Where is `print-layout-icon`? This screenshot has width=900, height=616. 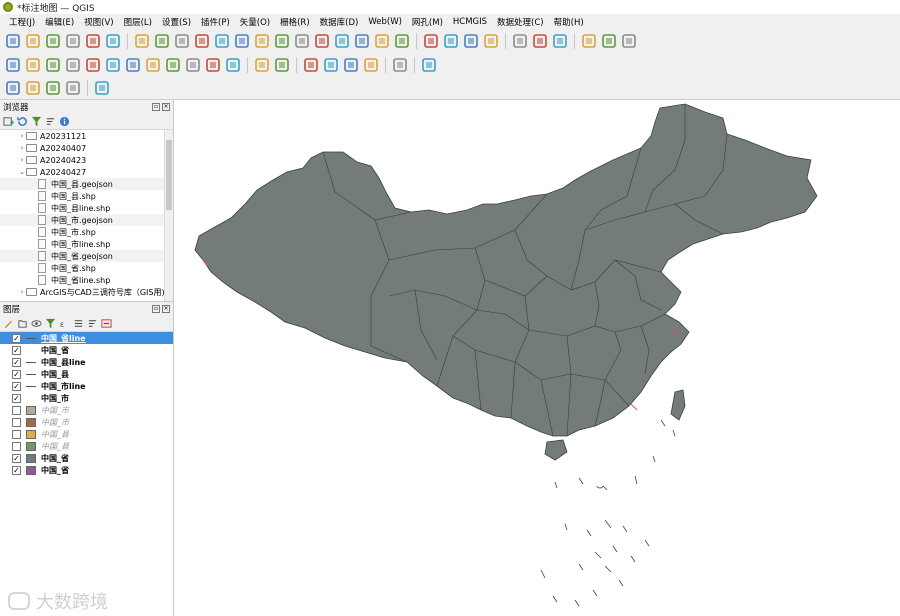 print-layout-icon is located at coordinates (93, 41).